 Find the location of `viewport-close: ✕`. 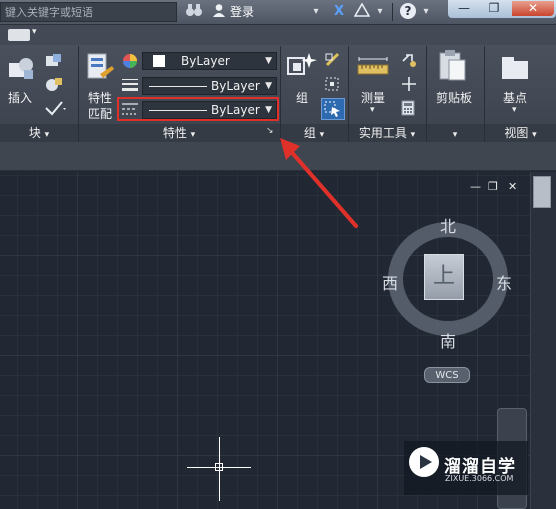

viewport-close: ✕ is located at coordinates (512, 186).